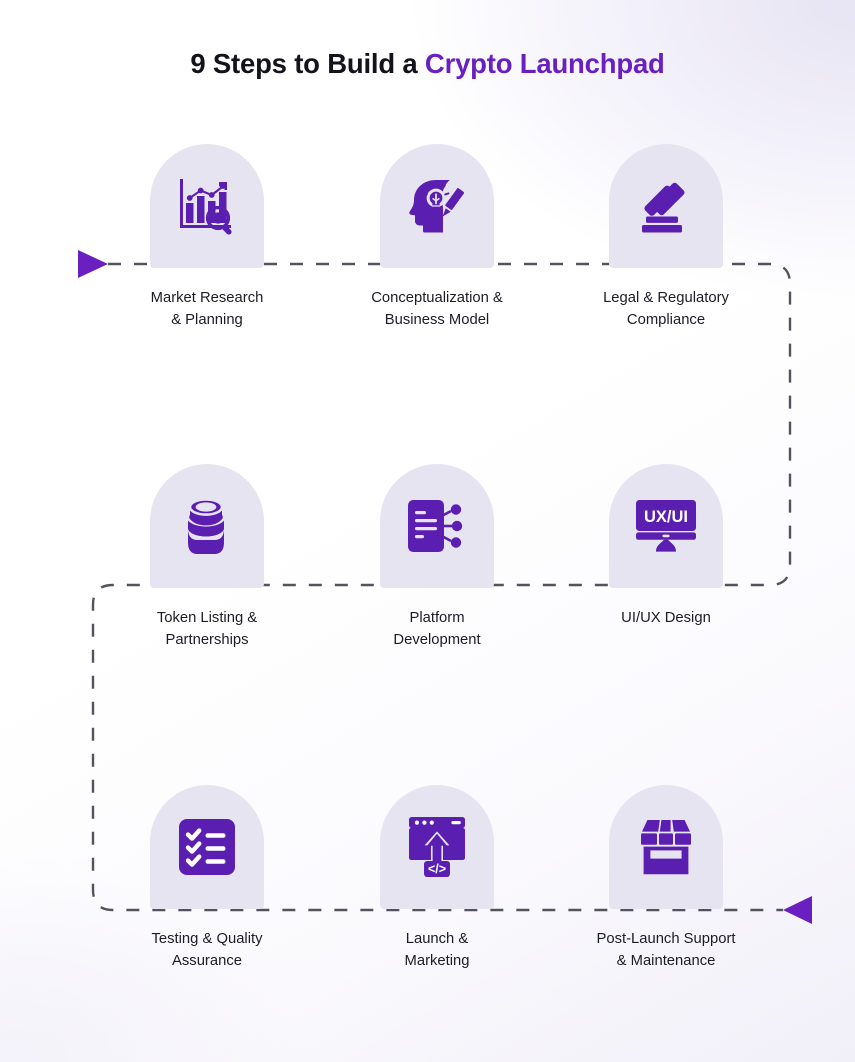 This screenshot has width=855, height=1062. What do you see at coordinates (437, 950) in the screenshot?
I see `step-label: Launch & Marketing` at bounding box center [437, 950].